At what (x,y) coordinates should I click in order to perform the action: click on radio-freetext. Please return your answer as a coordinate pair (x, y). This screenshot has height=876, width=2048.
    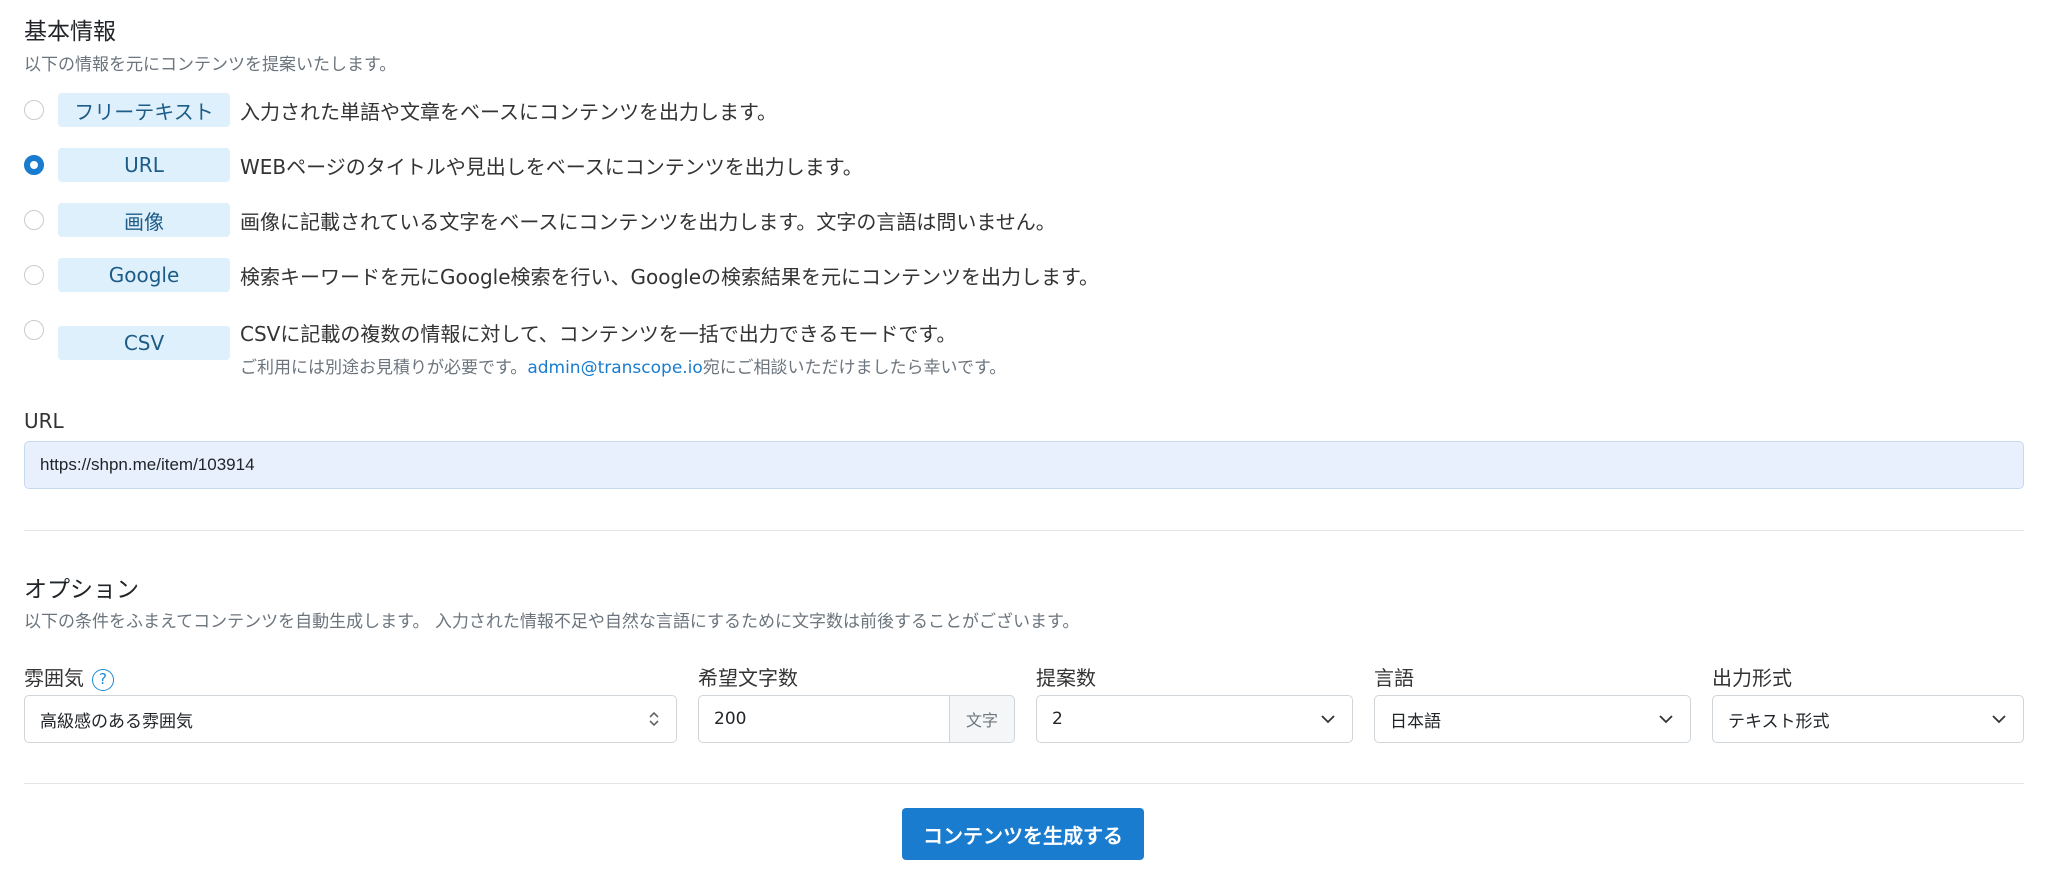
    Looking at the image, I should click on (34, 110).